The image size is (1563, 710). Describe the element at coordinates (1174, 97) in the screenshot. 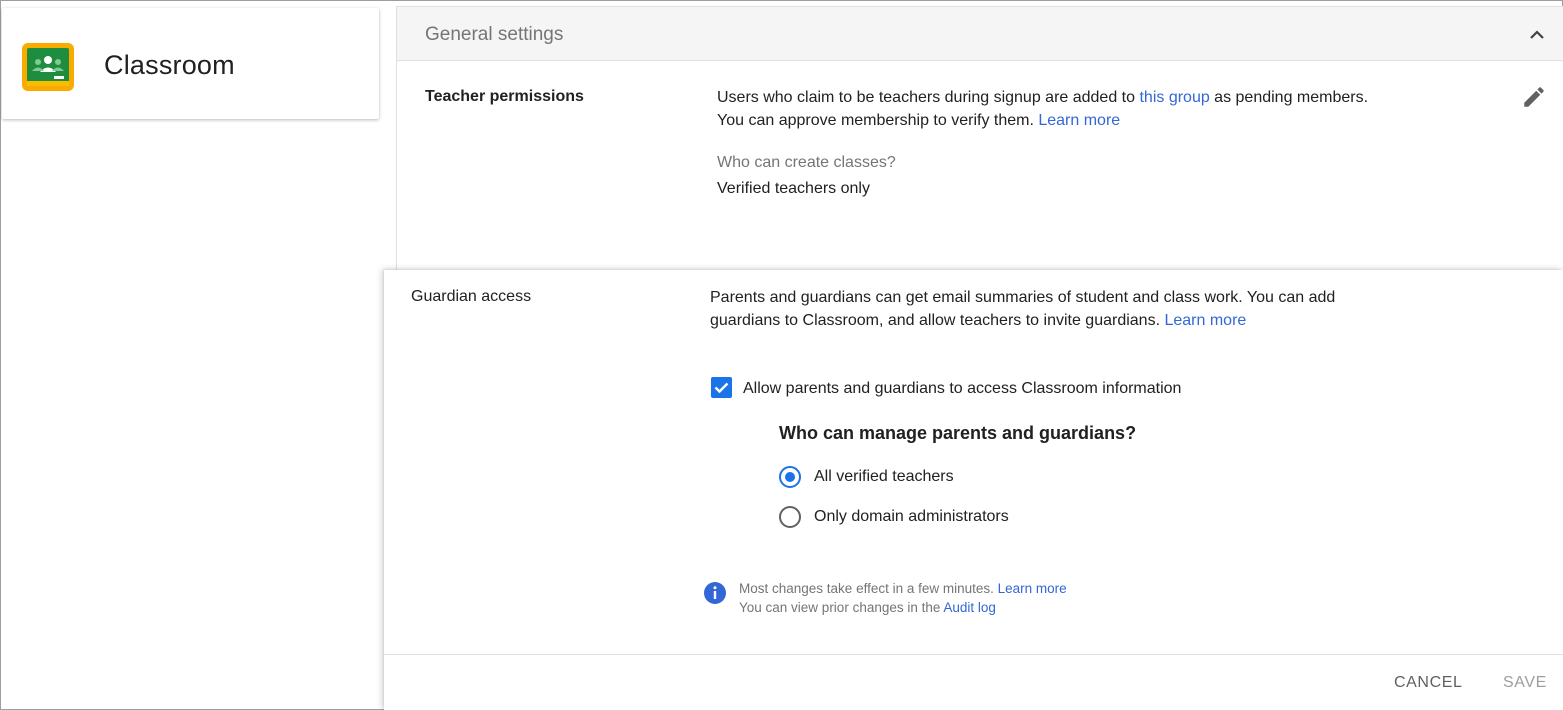

I see `this-group-link: this group` at that location.